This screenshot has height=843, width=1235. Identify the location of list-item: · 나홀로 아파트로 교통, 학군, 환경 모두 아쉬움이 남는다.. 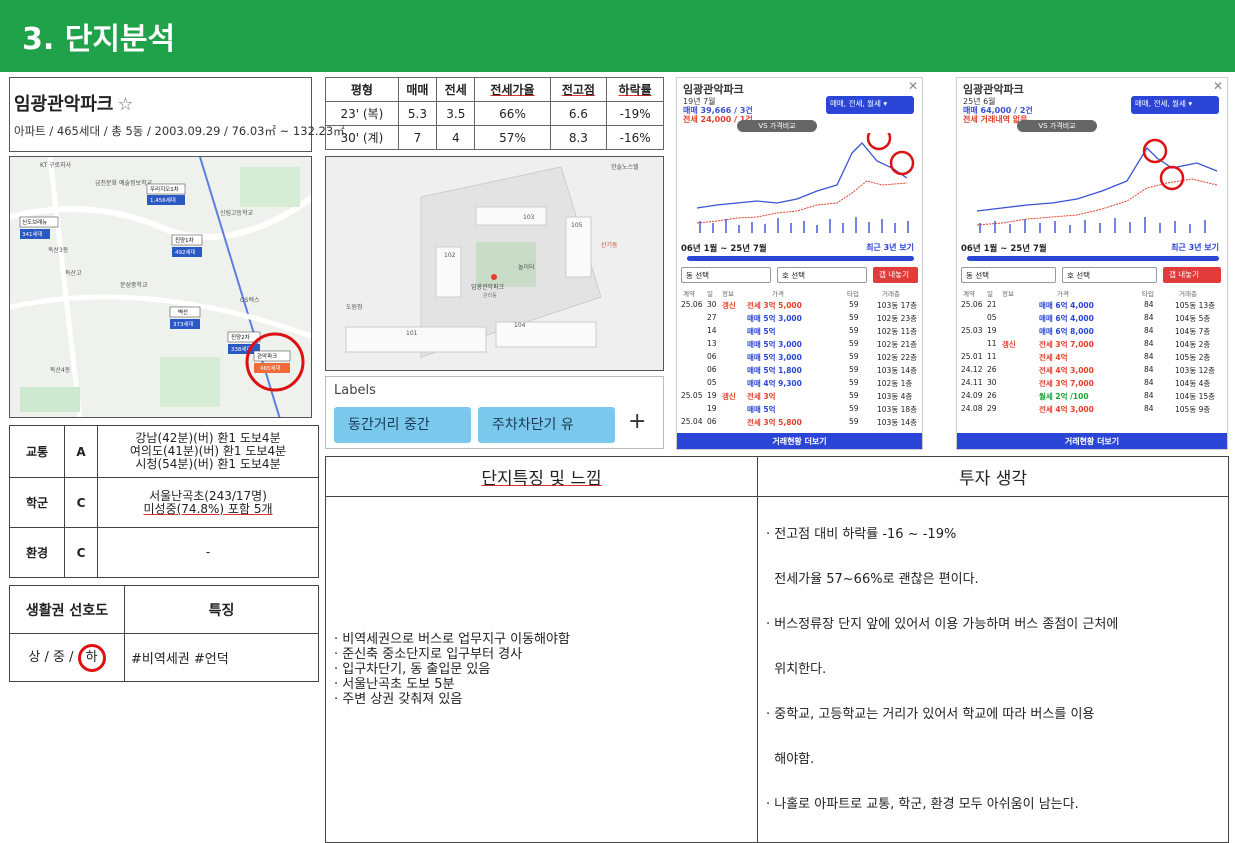
(922, 804).